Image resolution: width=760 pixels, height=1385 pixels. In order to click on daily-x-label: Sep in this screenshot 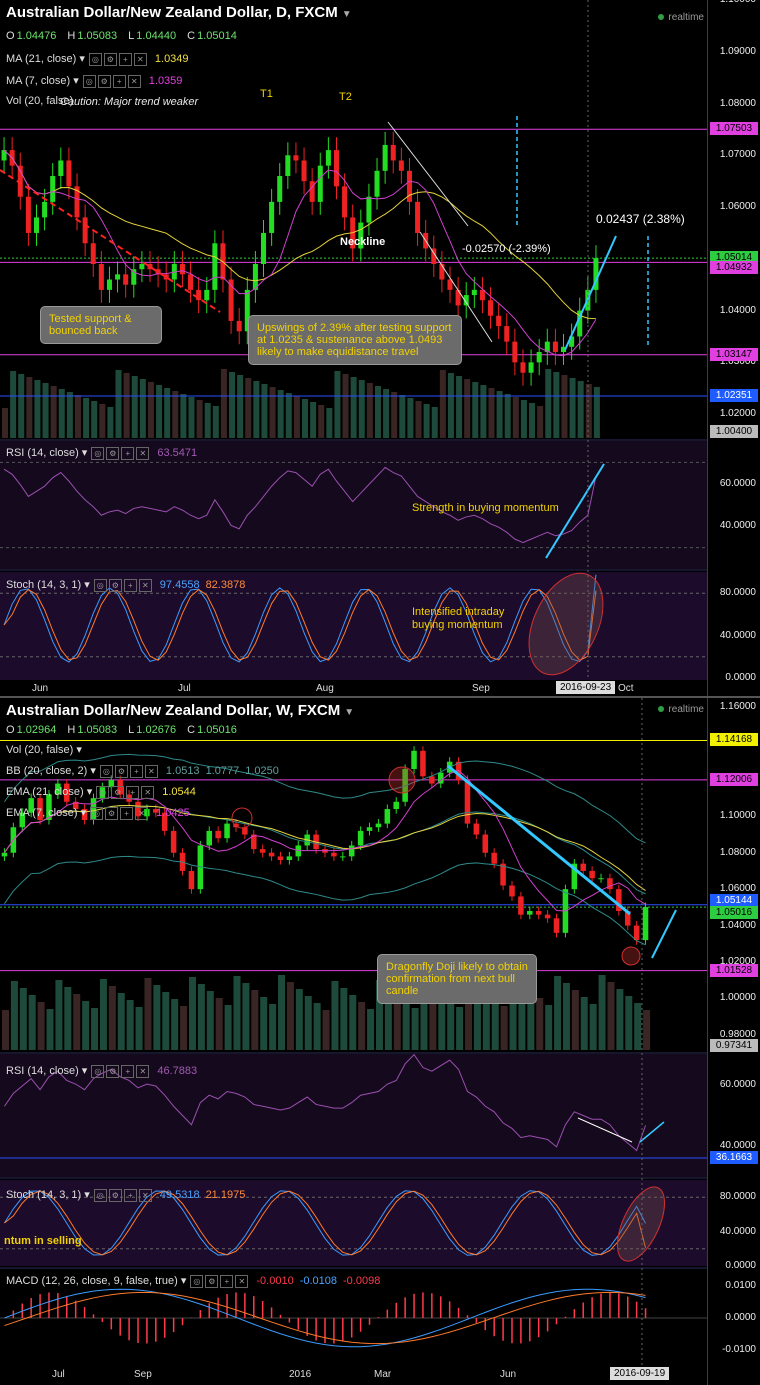, I will do `click(481, 688)`.